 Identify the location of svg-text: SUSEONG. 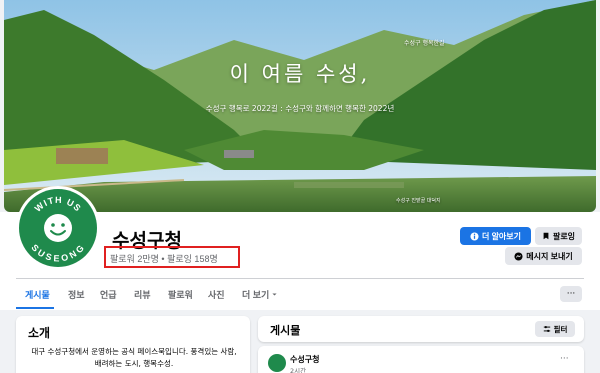
(57, 252).